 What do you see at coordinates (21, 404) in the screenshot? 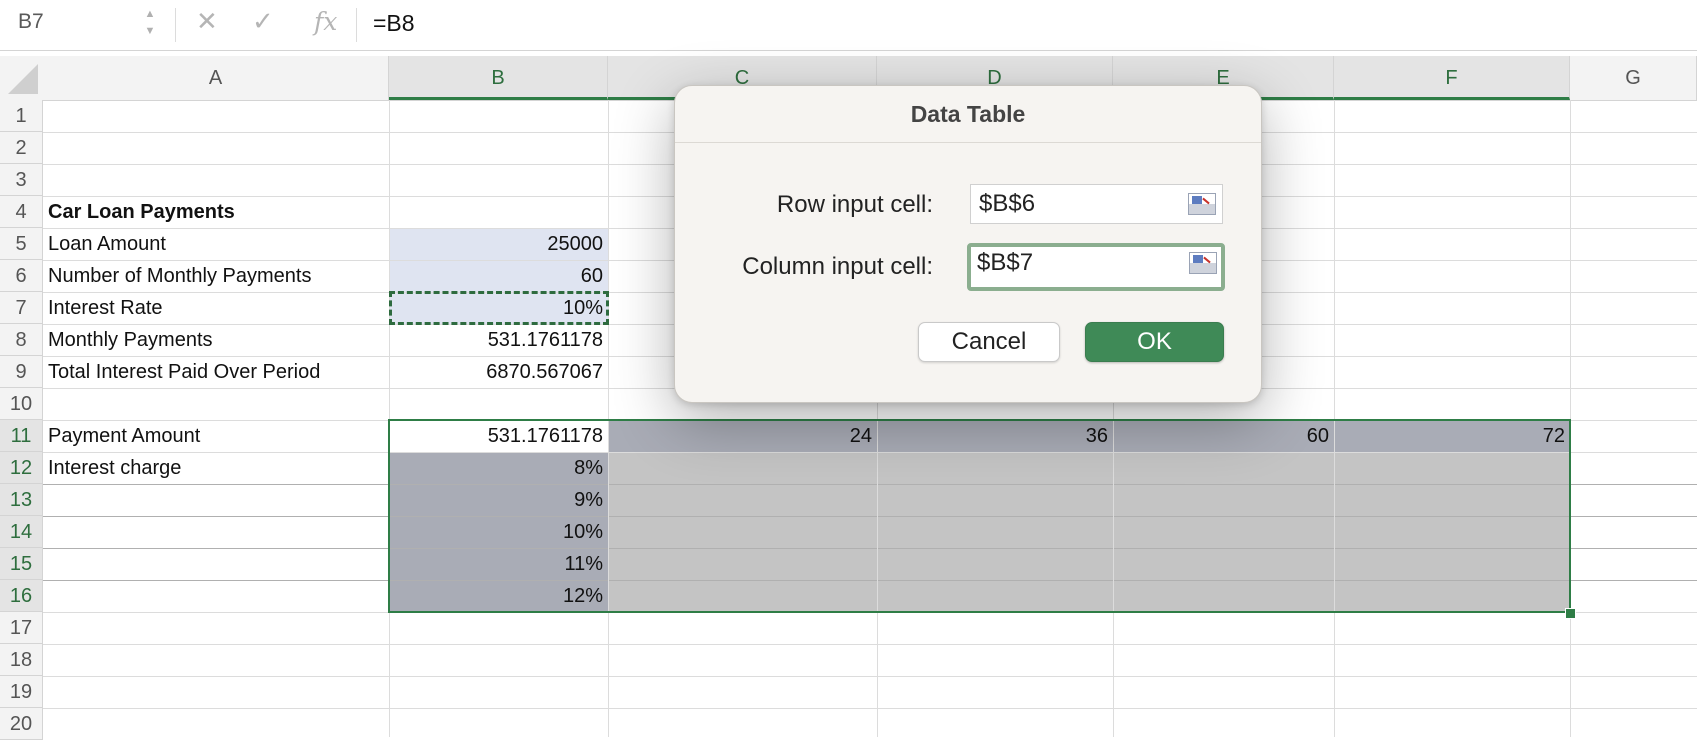
I see `row-header-10: 10` at bounding box center [21, 404].